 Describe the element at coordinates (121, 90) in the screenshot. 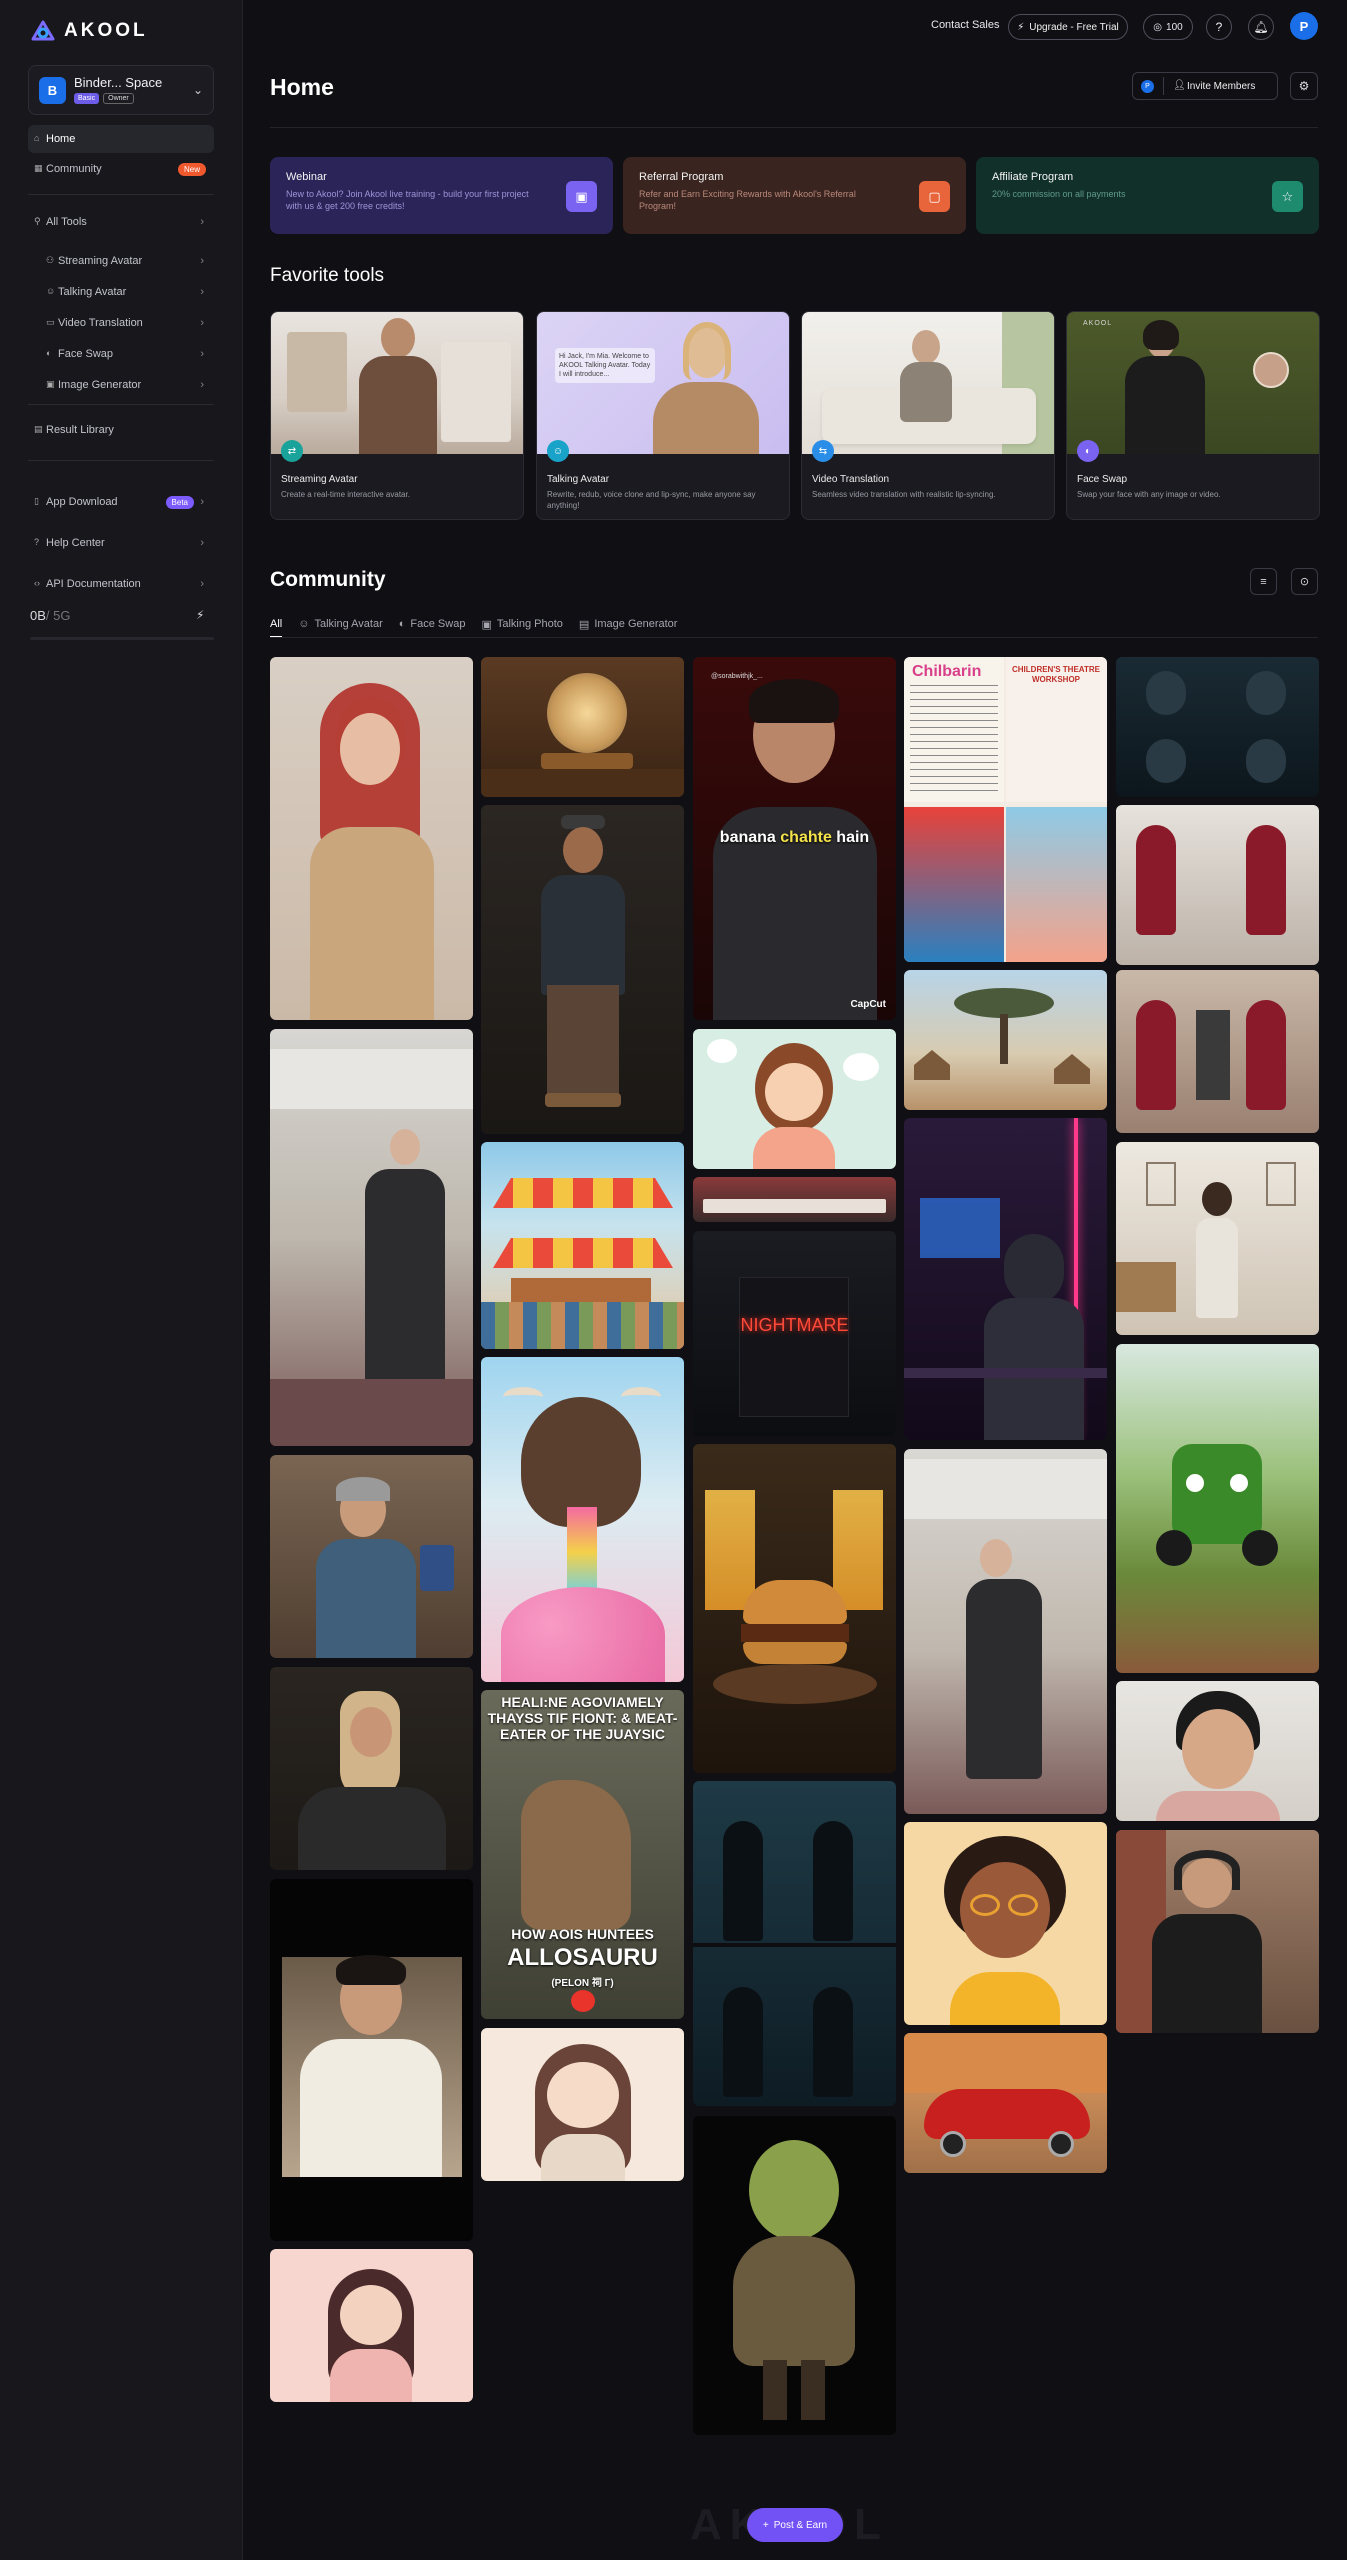

I see `workspace-switcher: B Binder... Space Basic Owner ⌄` at that location.